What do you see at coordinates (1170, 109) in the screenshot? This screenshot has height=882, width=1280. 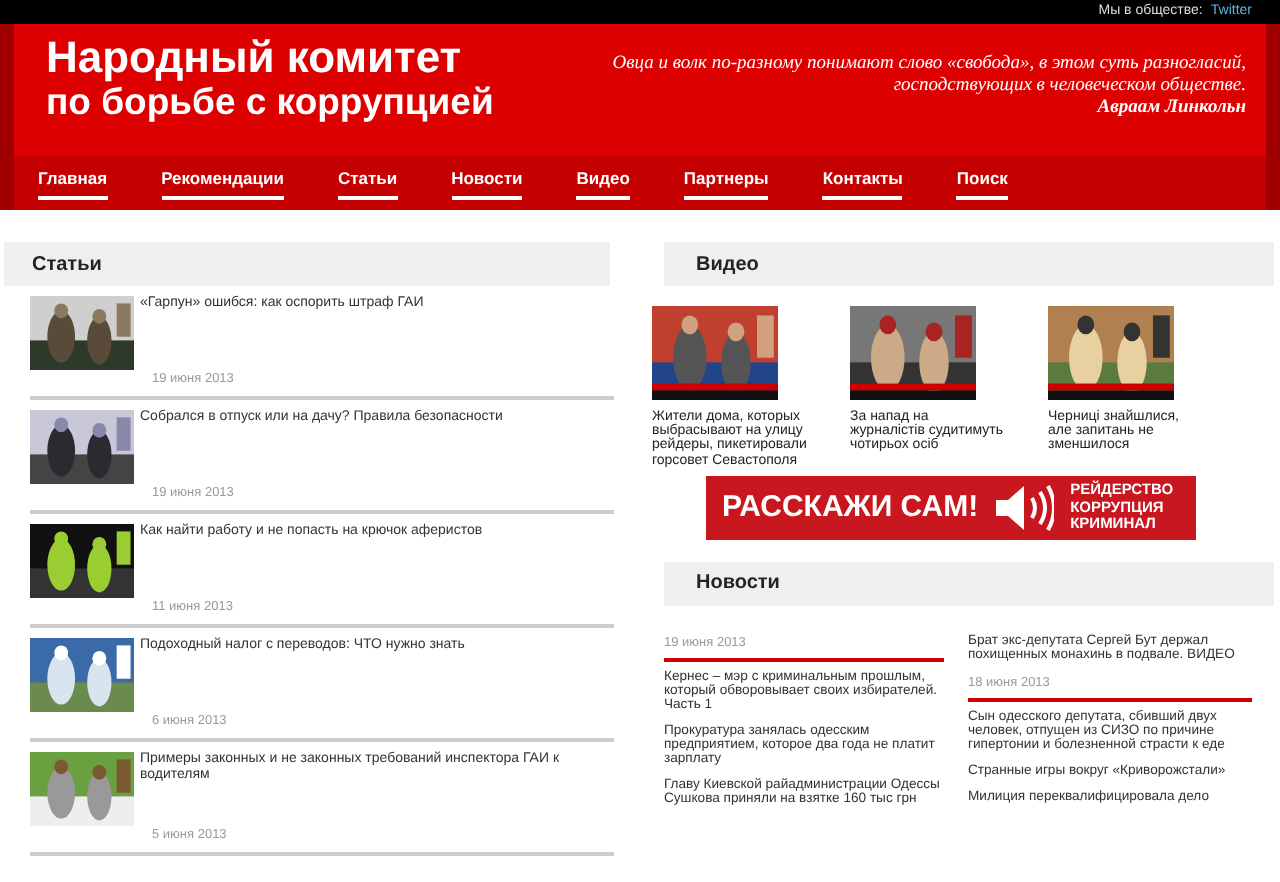 I see `quote-author: Авраам Линкольн` at bounding box center [1170, 109].